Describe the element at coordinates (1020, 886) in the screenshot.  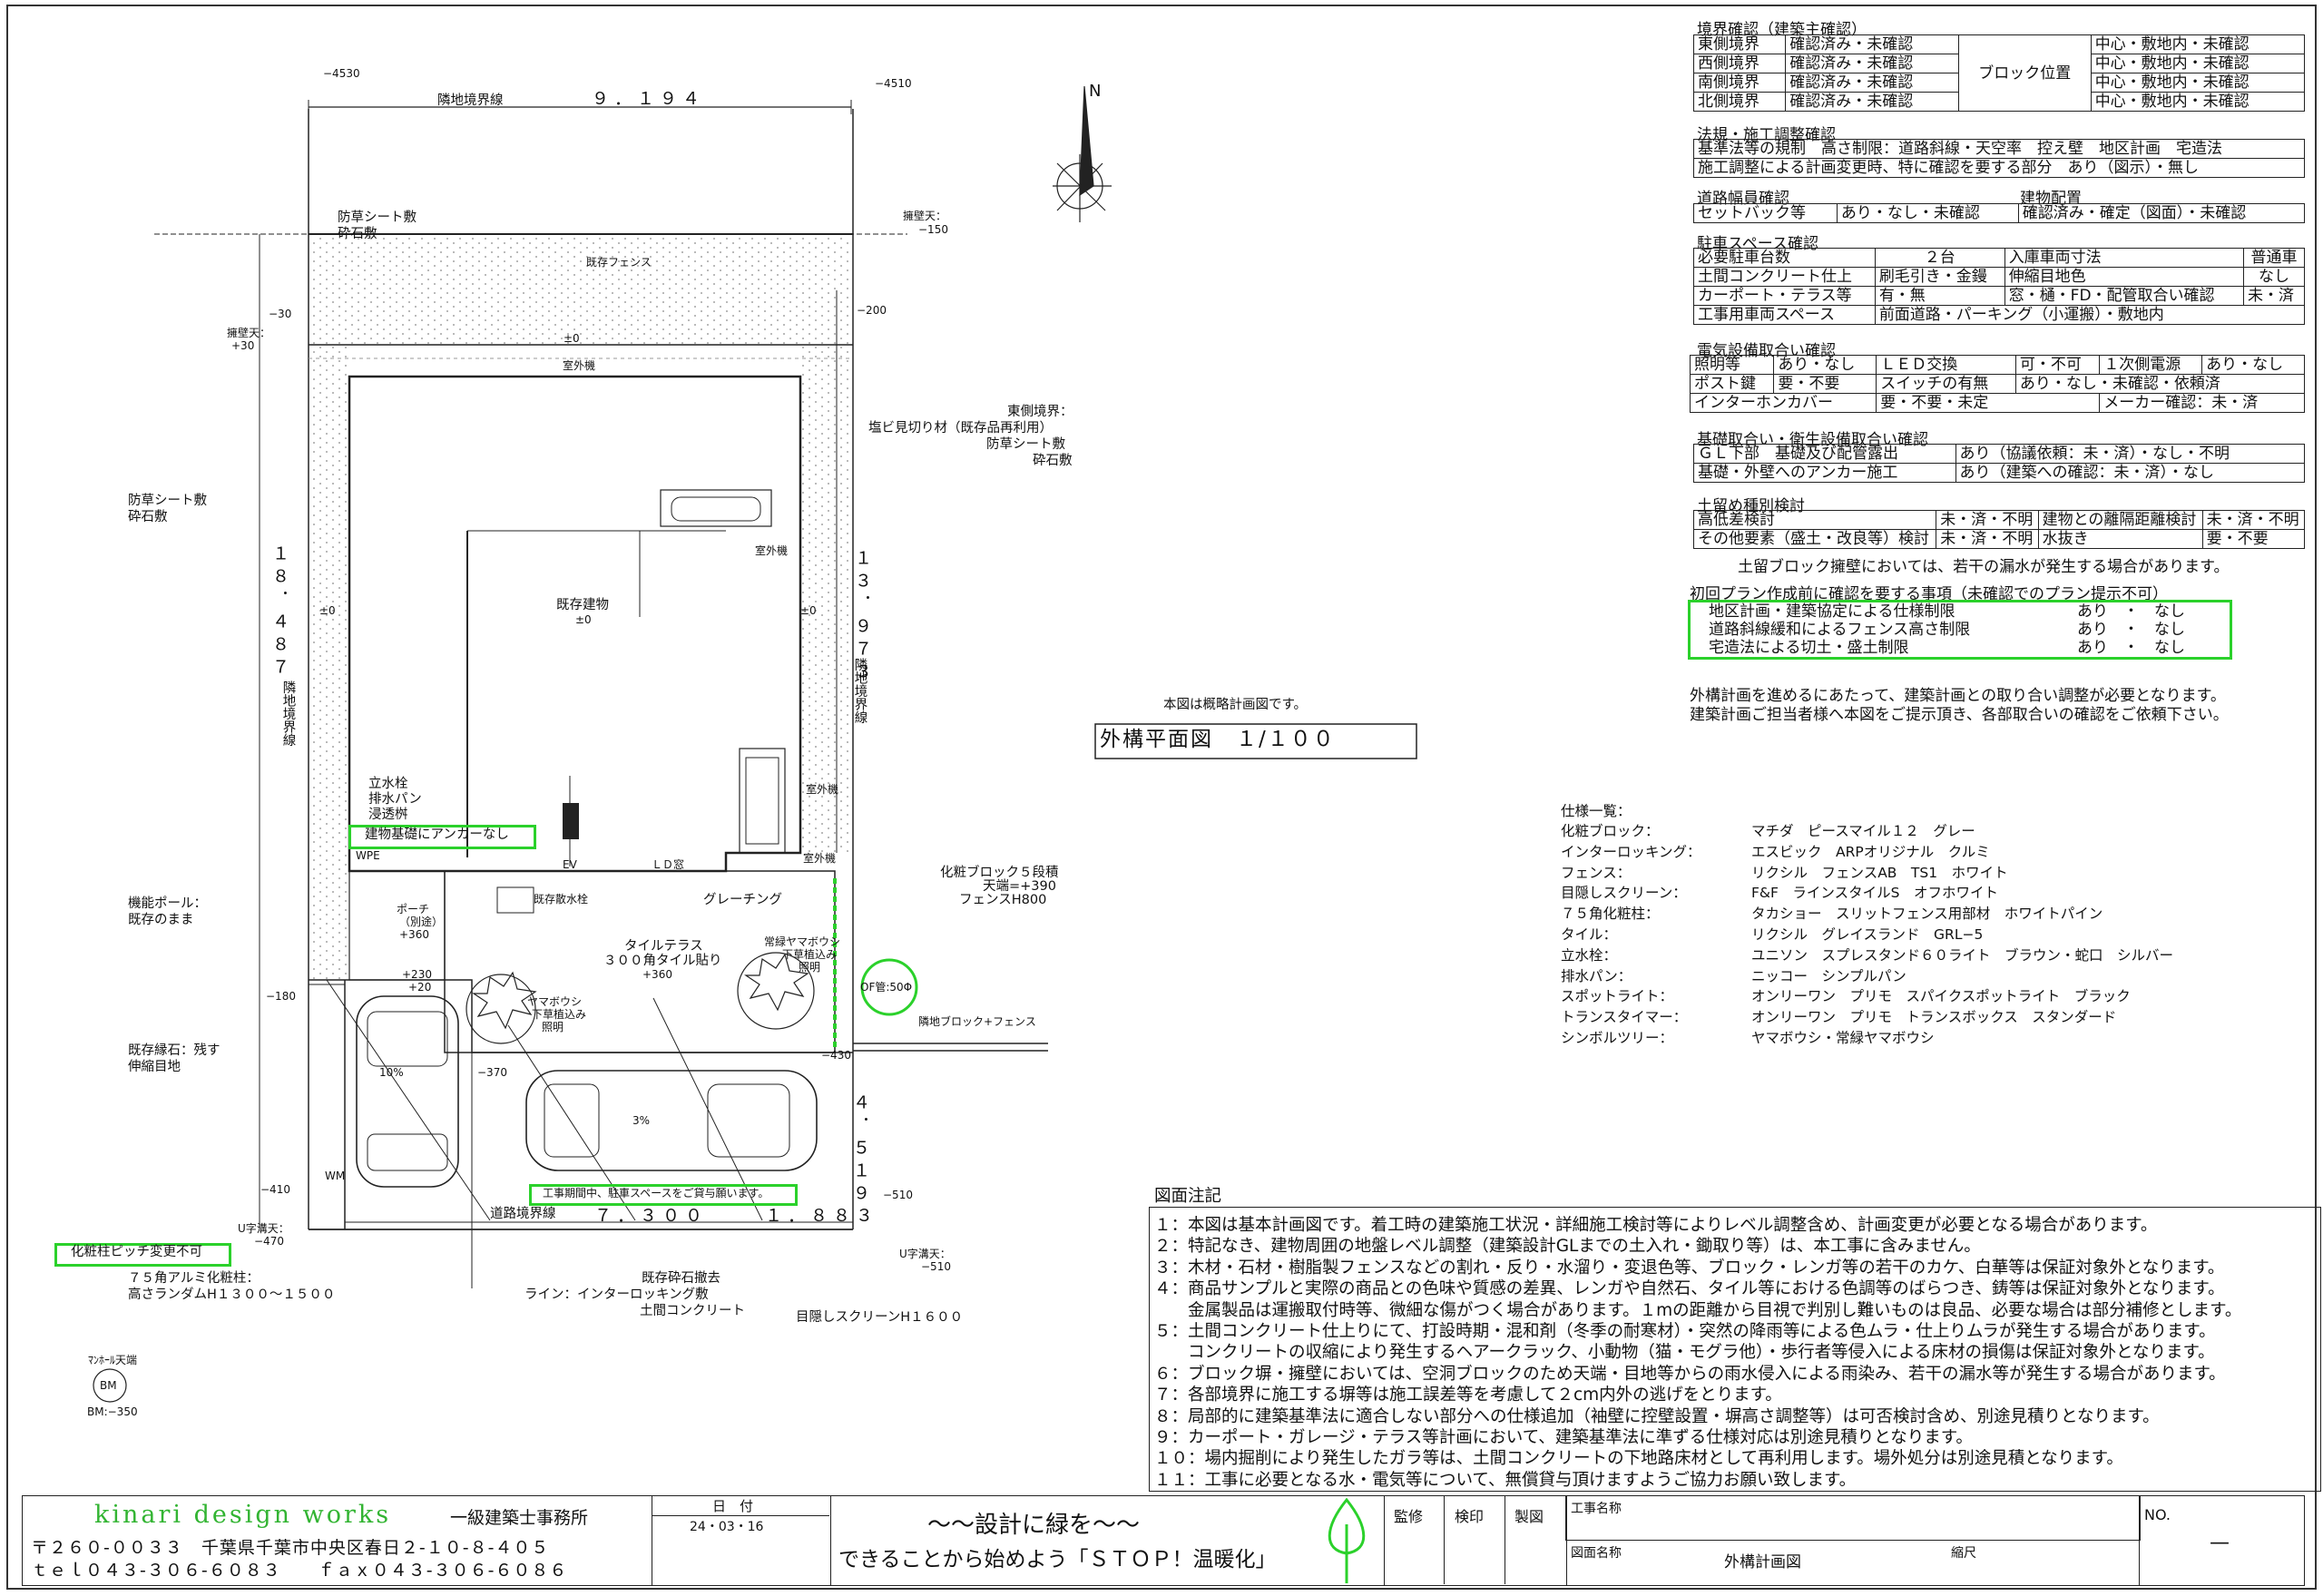
I see `makeup-block-2: 天端=+390` at that location.